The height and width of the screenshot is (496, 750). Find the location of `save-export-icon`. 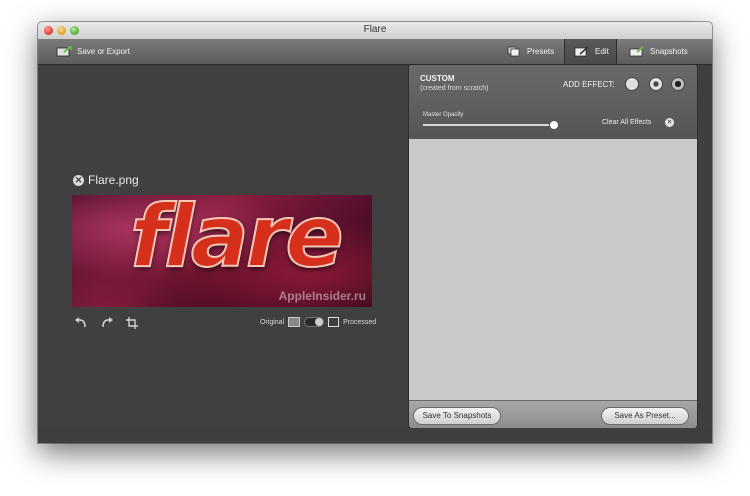

save-export-icon is located at coordinates (64, 51).